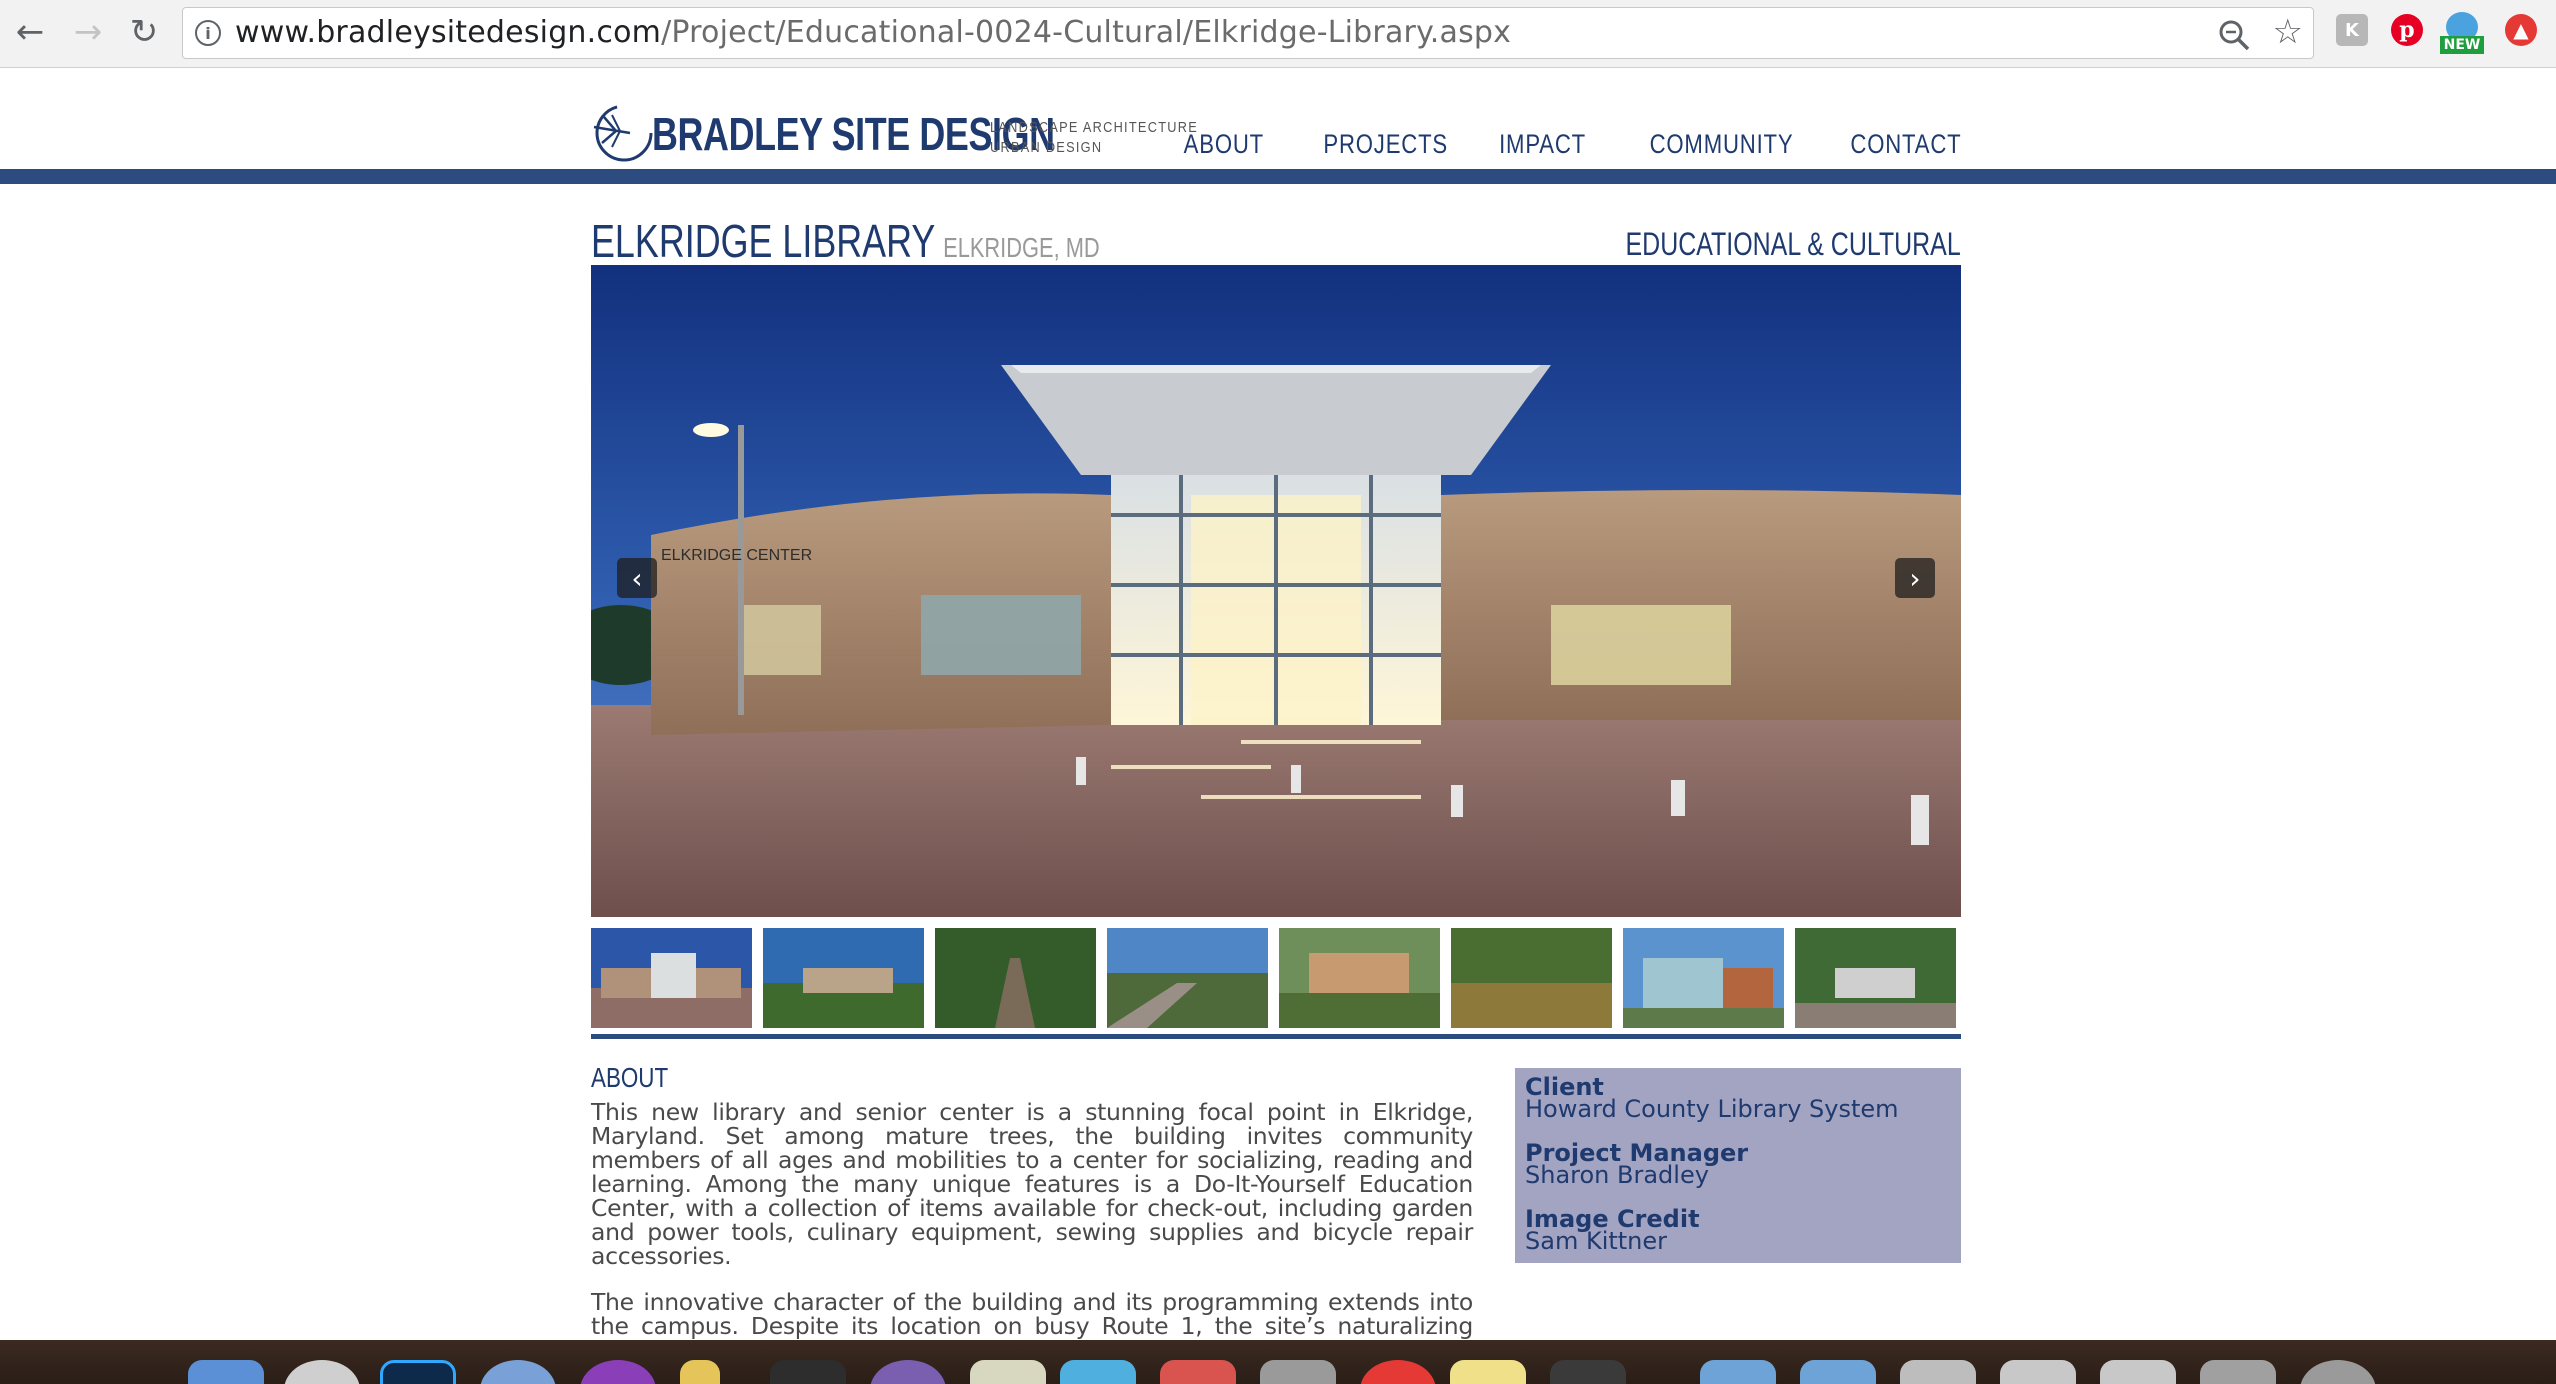  What do you see at coordinates (618, 1372) in the screenshot?
I see `itunes-icon` at bounding box center [618, 1372].